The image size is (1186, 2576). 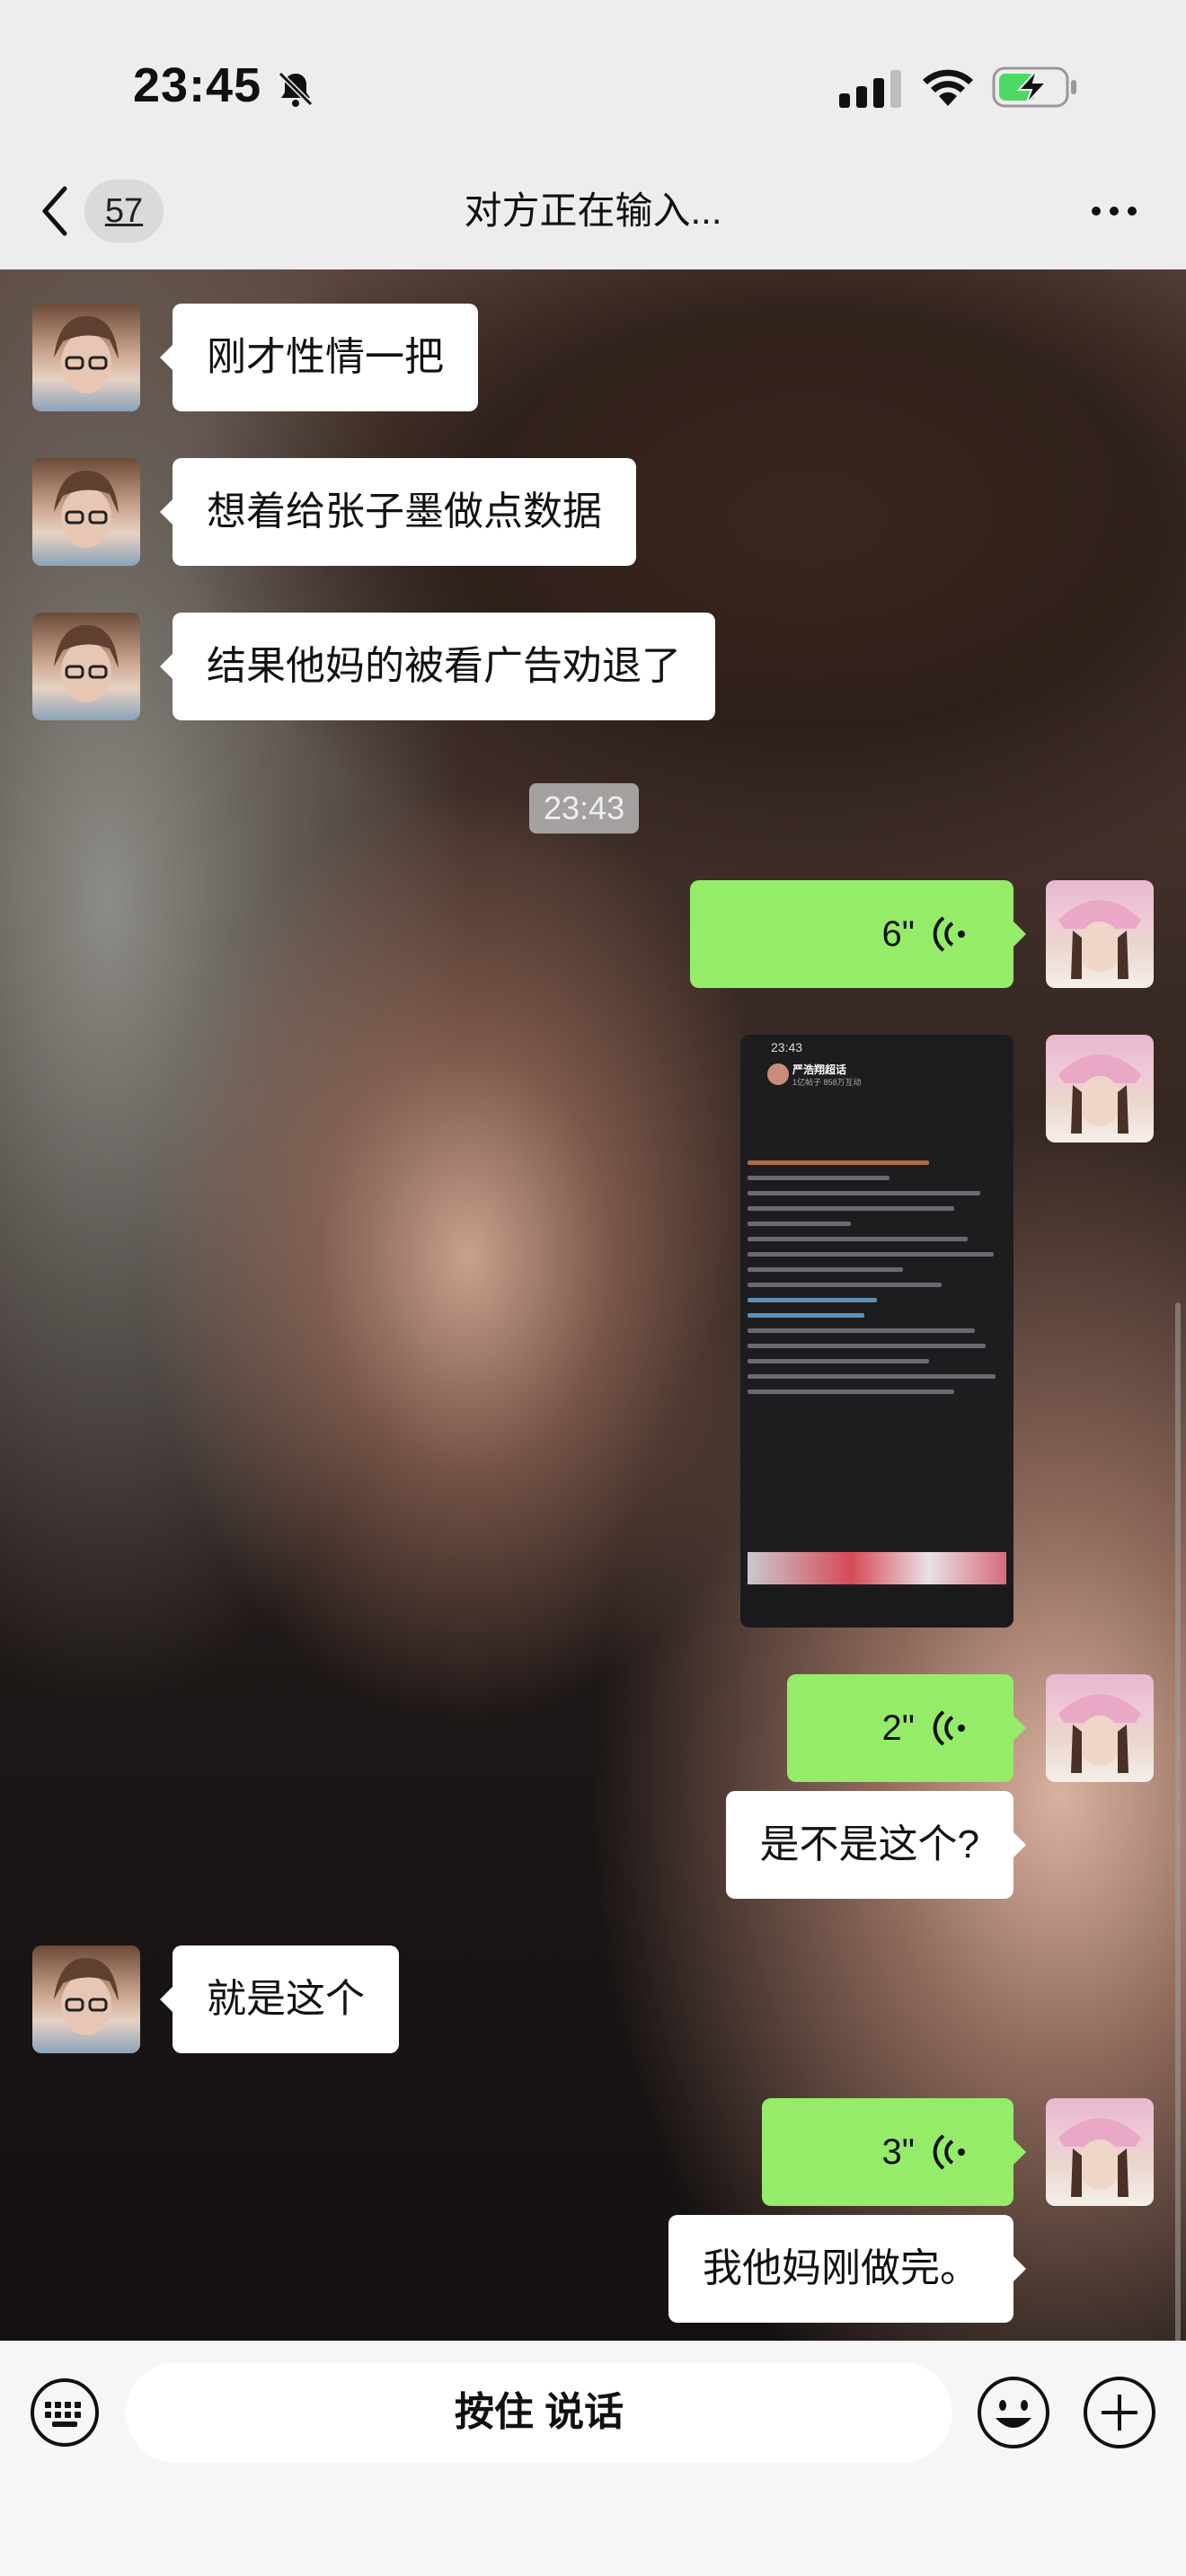 I want to click on voice-duration: 3", so click(x=898, y=2152).